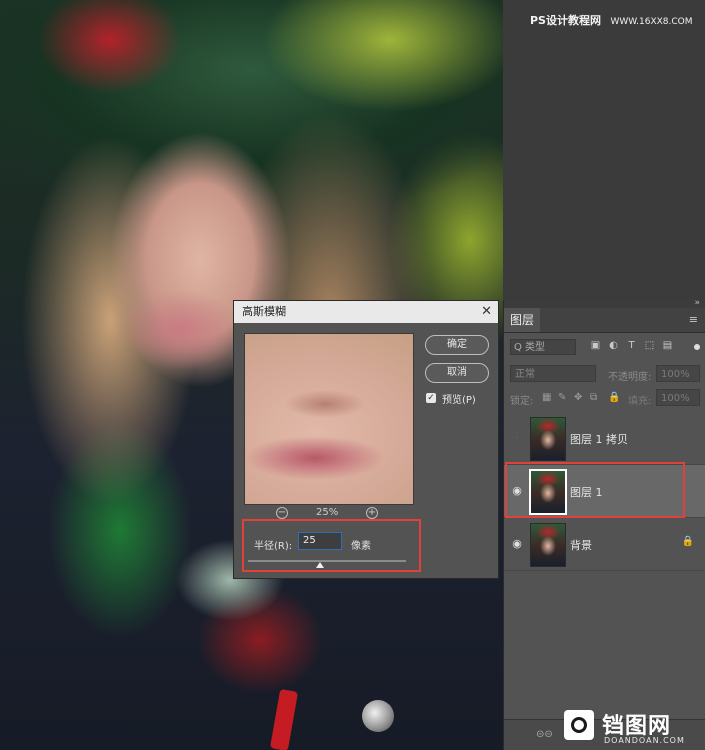 The width and height of the screenshot is (705, 750). I want to click on lock-artboard-icon: ⧉, so click(593, 397).